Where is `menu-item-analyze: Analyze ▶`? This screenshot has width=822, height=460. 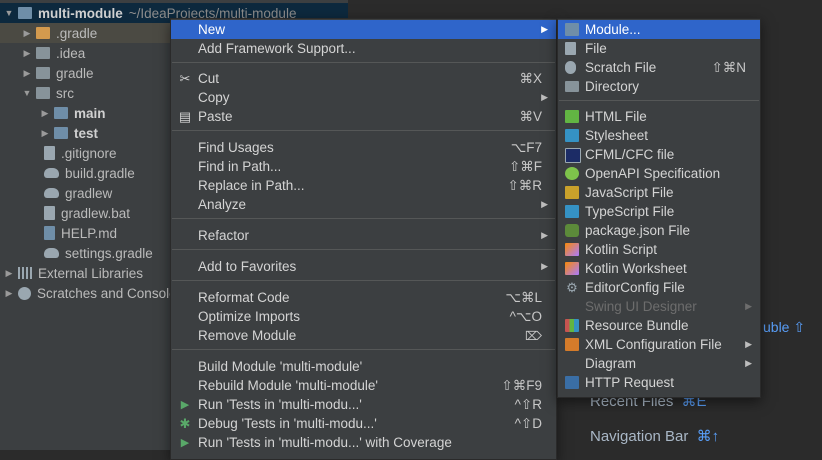 menu-item-analyze: Analyze ▶ is located at coordinates (363, 204).